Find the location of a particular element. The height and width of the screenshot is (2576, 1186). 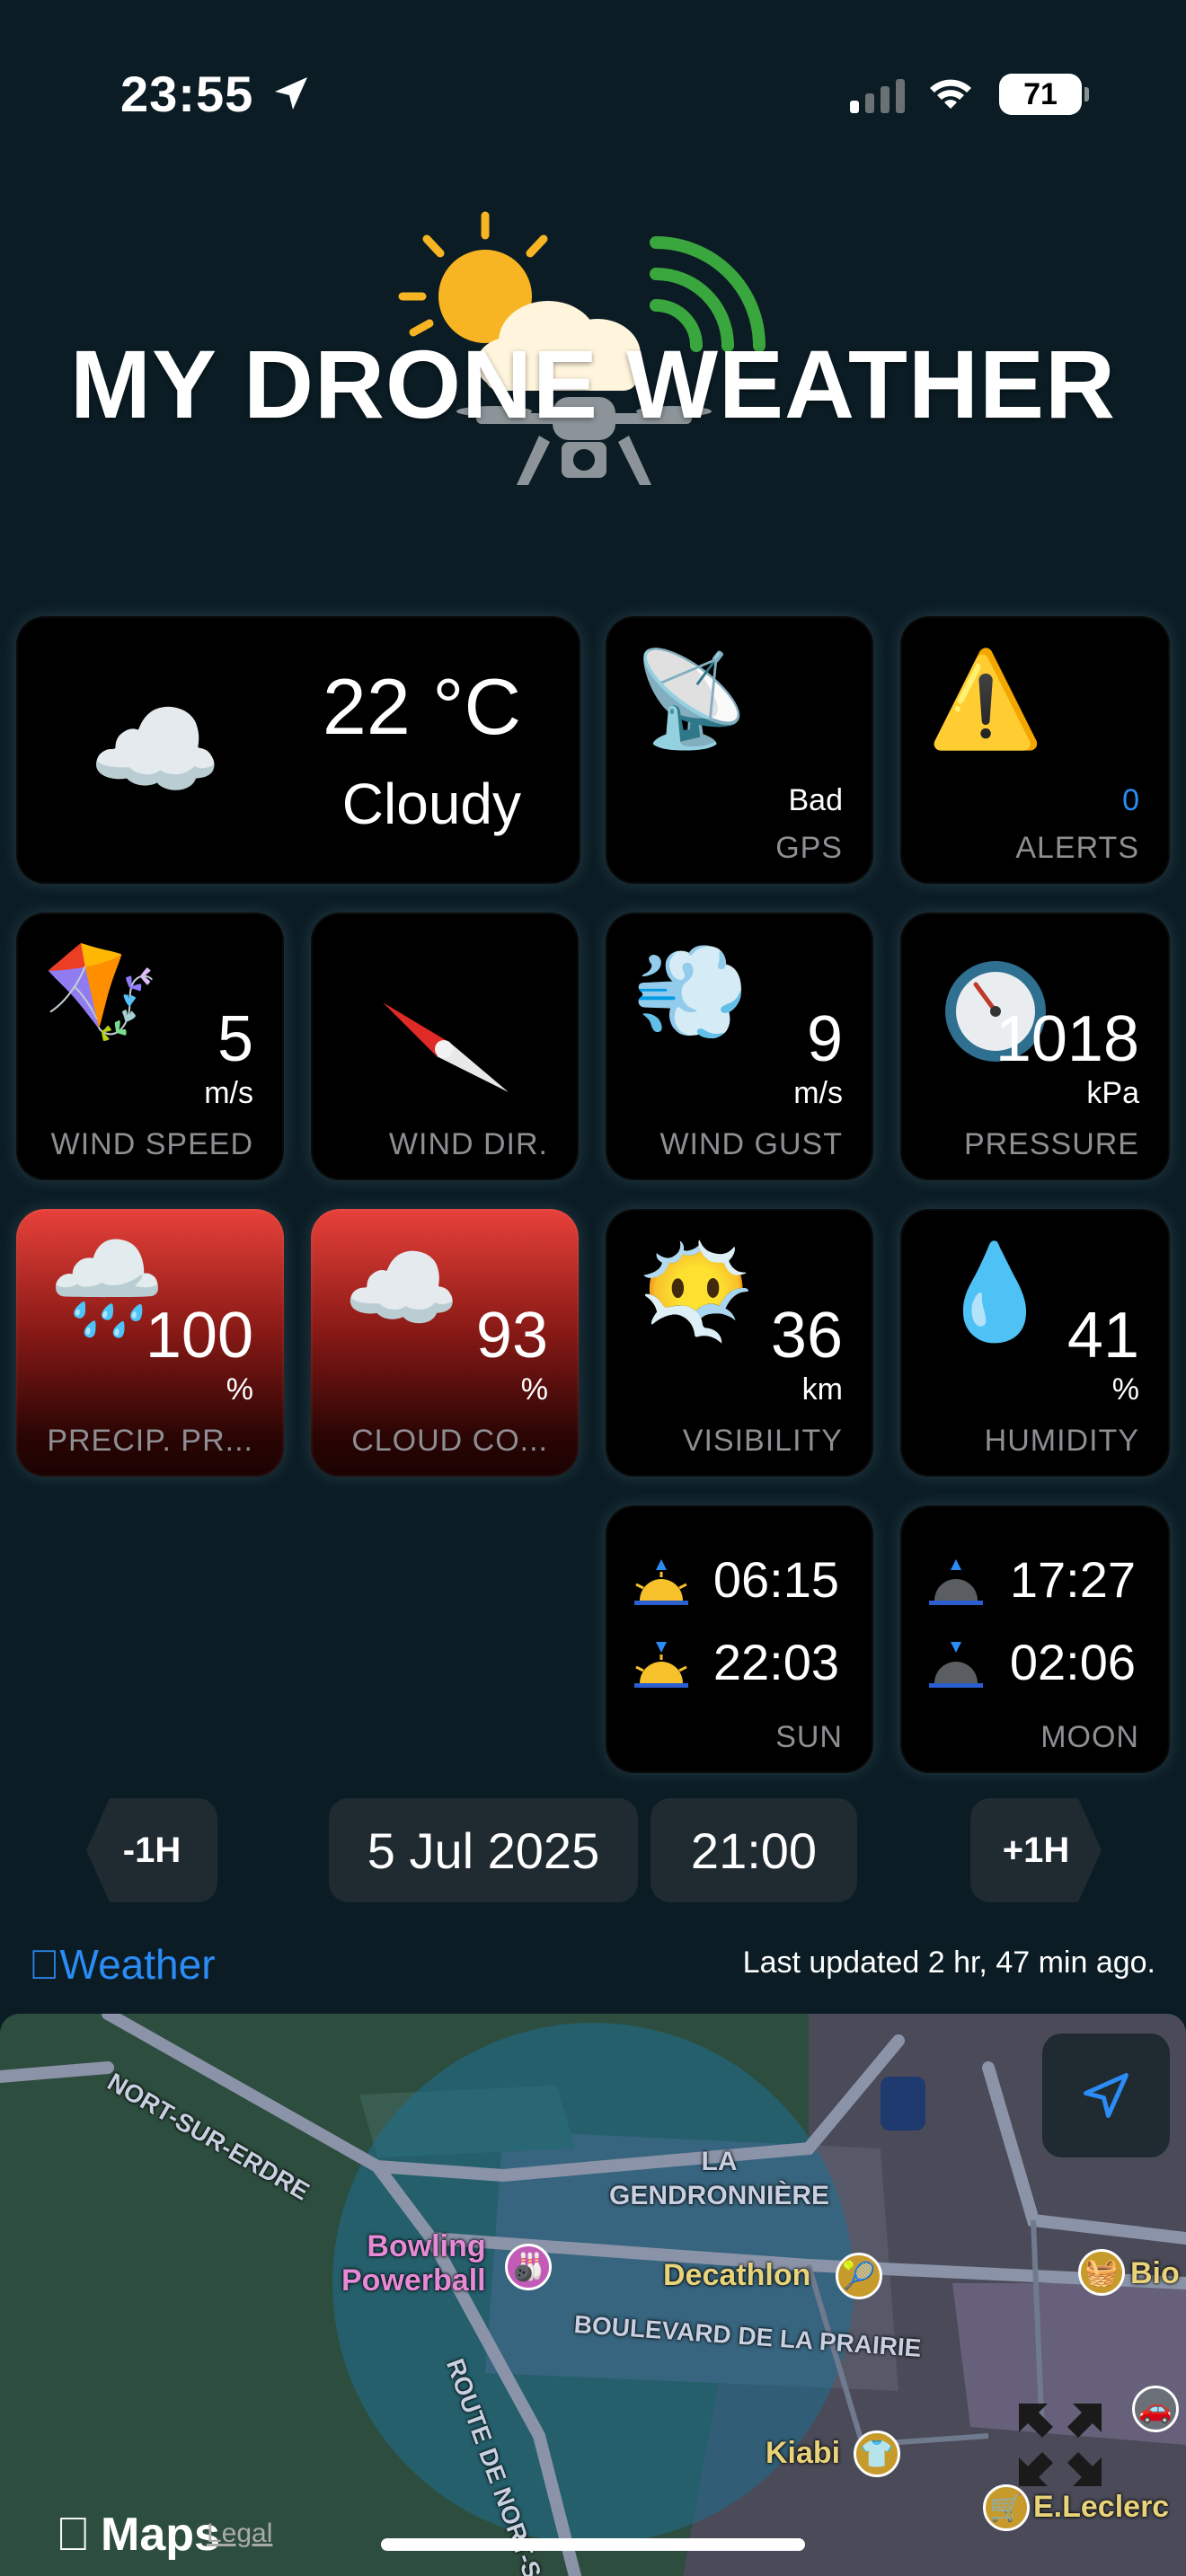

poi-label-bio: Bio is located at coordinates (1155, 2273).